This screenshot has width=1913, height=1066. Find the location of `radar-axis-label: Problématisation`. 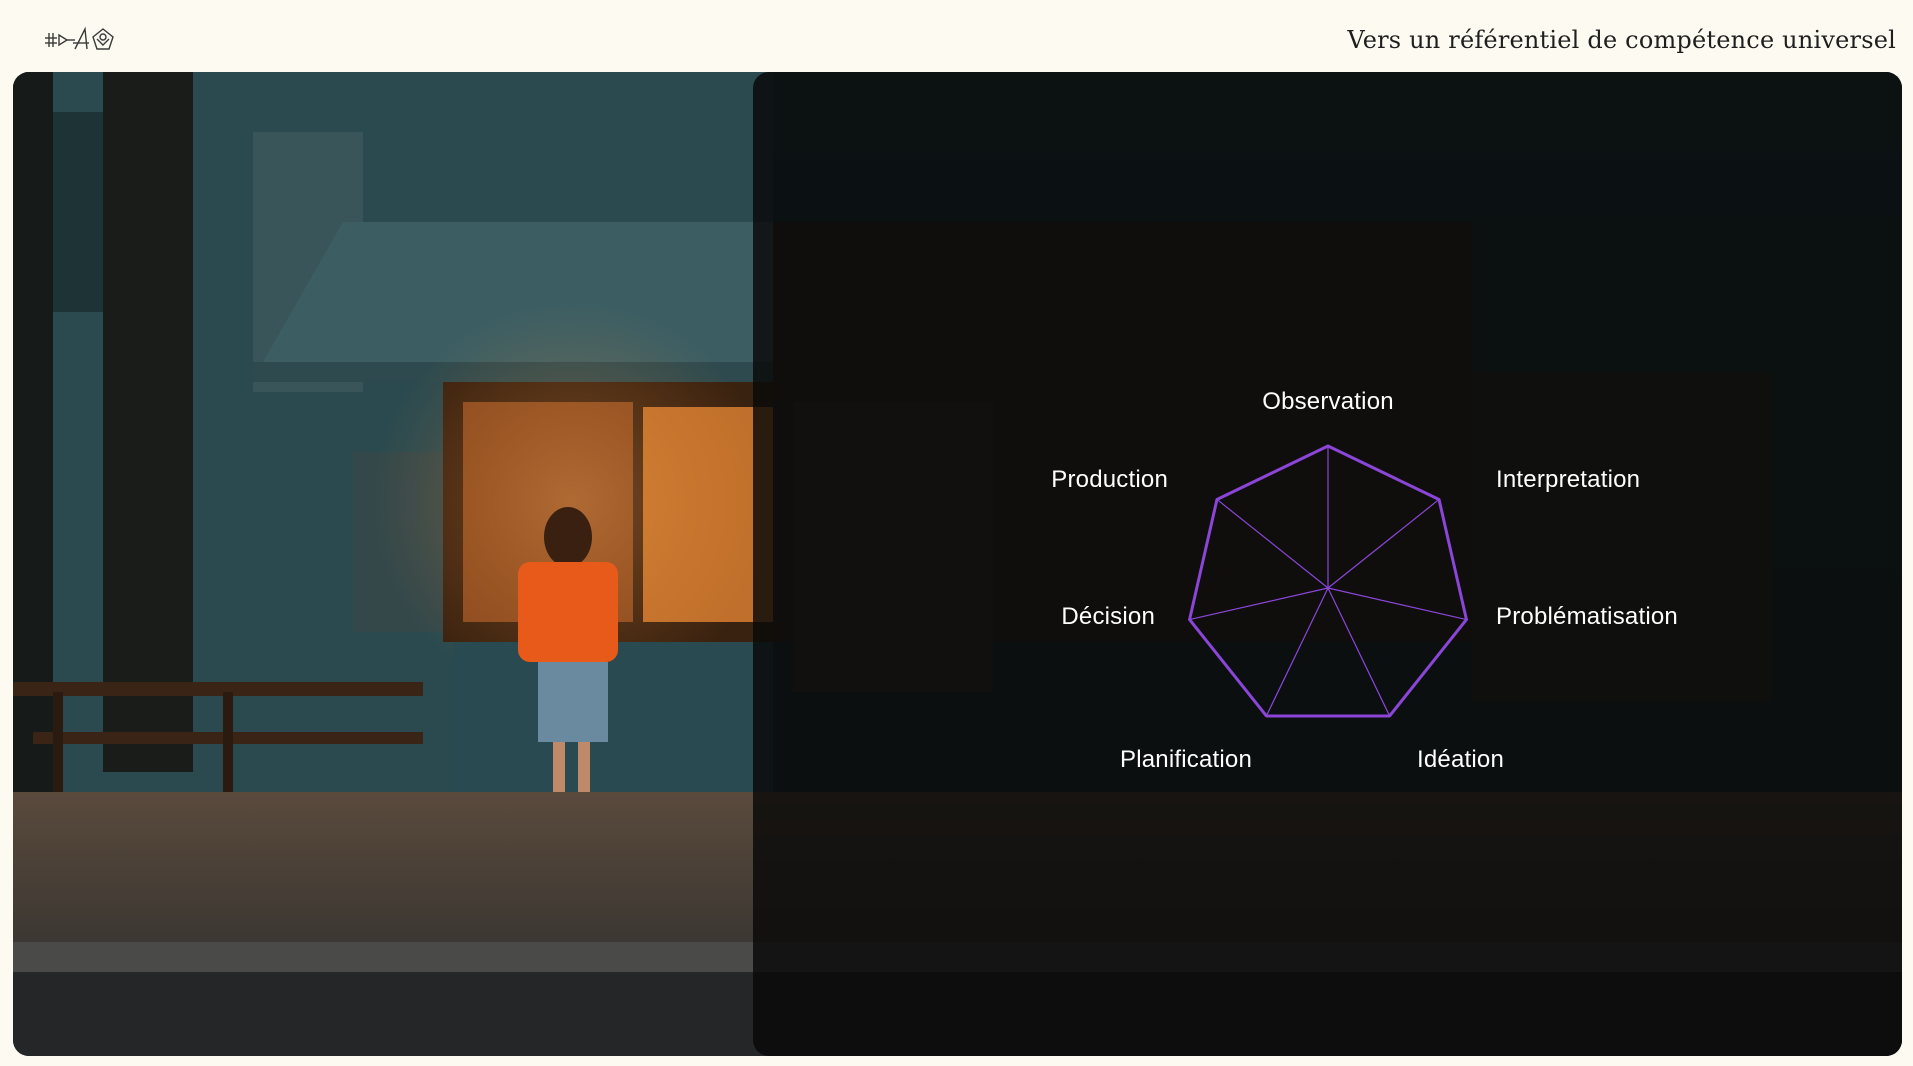

radar-axis-label: Problématisation is located at coordinates (1587, 616).